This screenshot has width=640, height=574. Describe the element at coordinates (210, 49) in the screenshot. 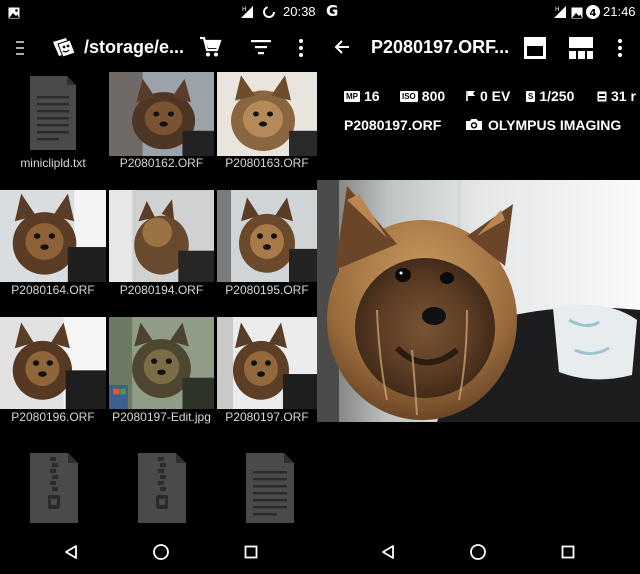

I see `cart-icon` at that location.